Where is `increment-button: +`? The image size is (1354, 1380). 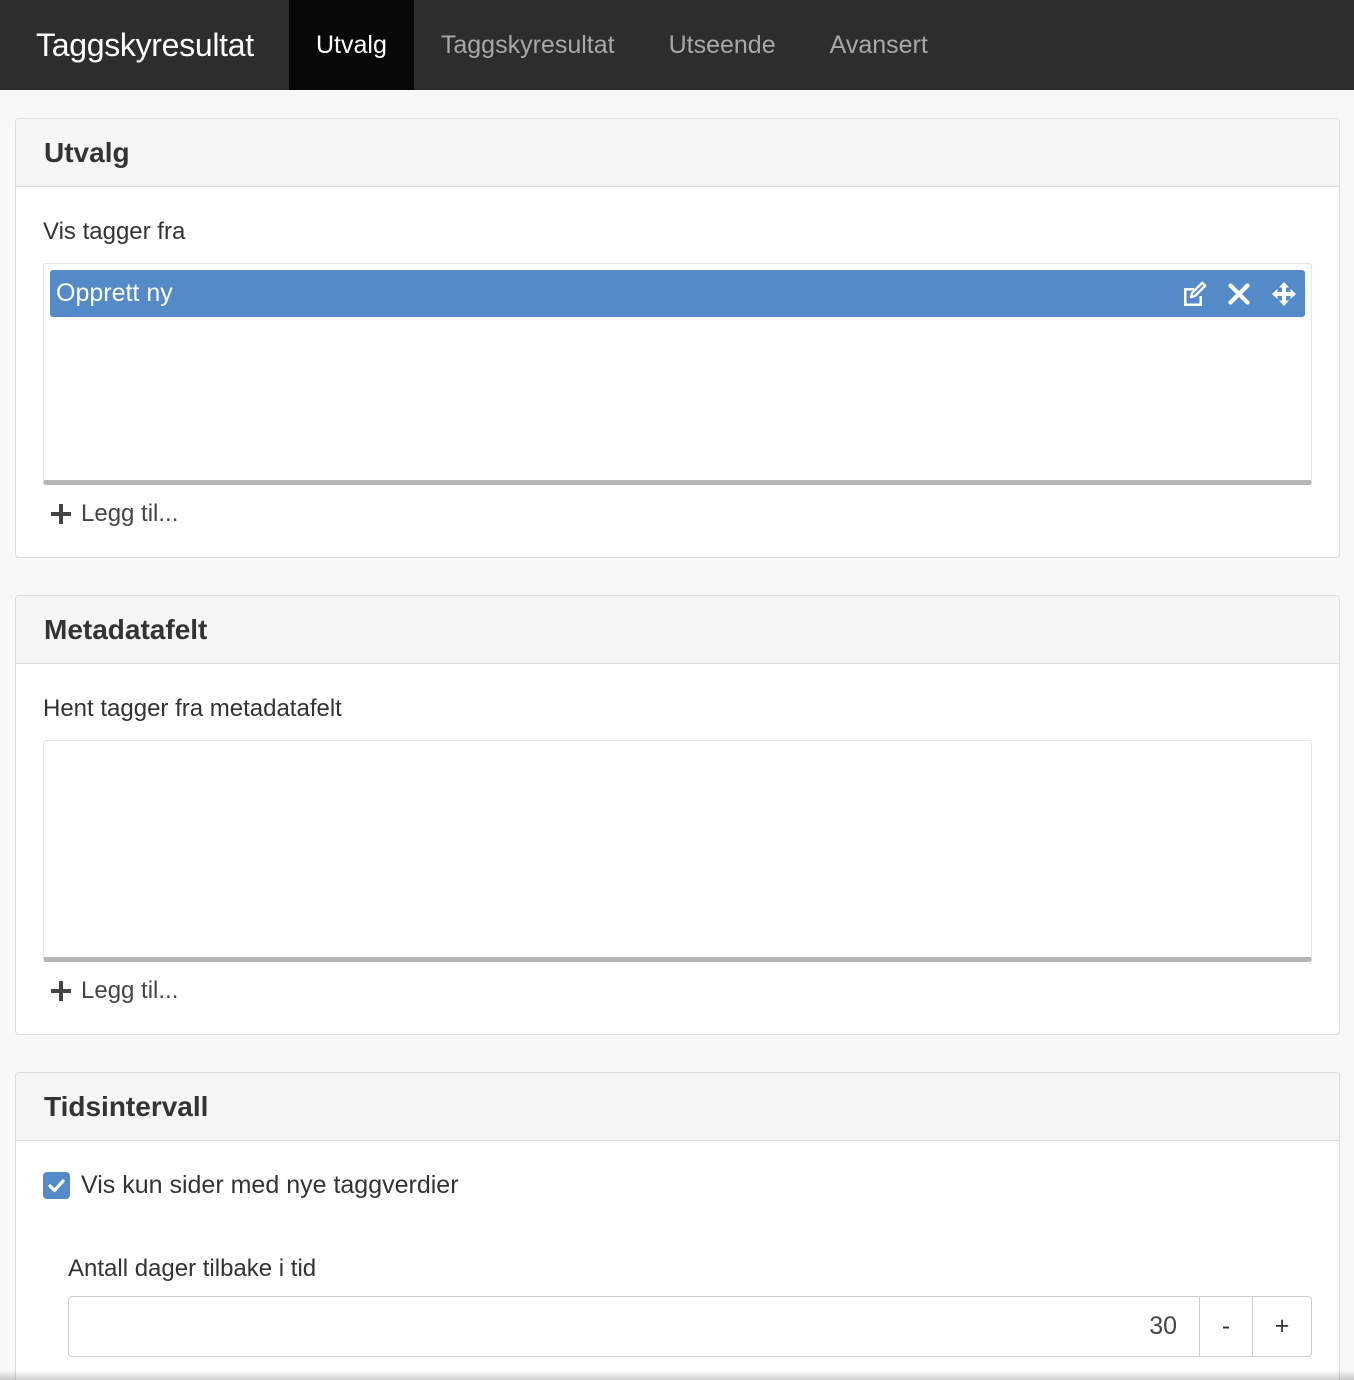
increment-button: + is located at coordinates (1281, 1326).